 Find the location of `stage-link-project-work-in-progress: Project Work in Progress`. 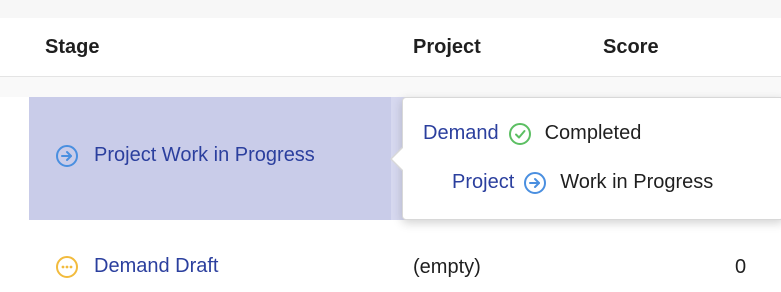

stage-link-project-work-in-progress: Project Work in Progress is located at coordinates (185, 155).